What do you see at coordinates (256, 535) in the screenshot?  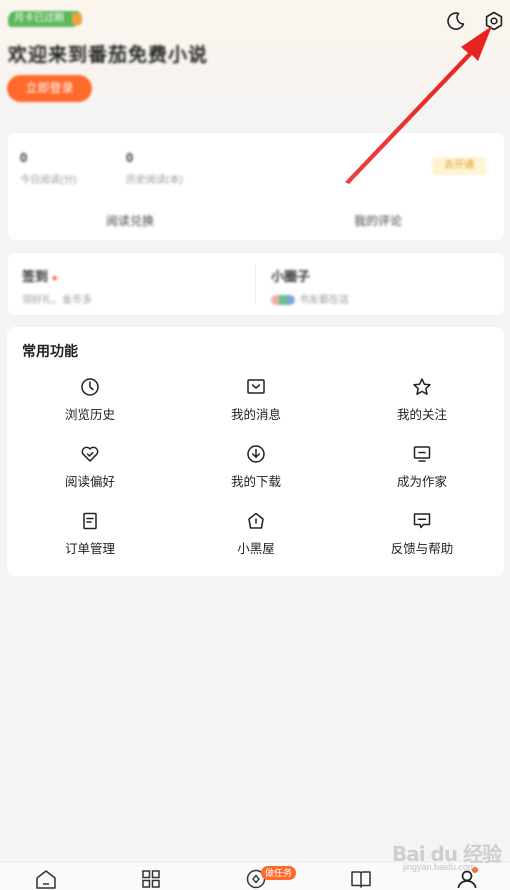 I see `function-blacklist: 小黑屋` at bounding box center [256, 535].